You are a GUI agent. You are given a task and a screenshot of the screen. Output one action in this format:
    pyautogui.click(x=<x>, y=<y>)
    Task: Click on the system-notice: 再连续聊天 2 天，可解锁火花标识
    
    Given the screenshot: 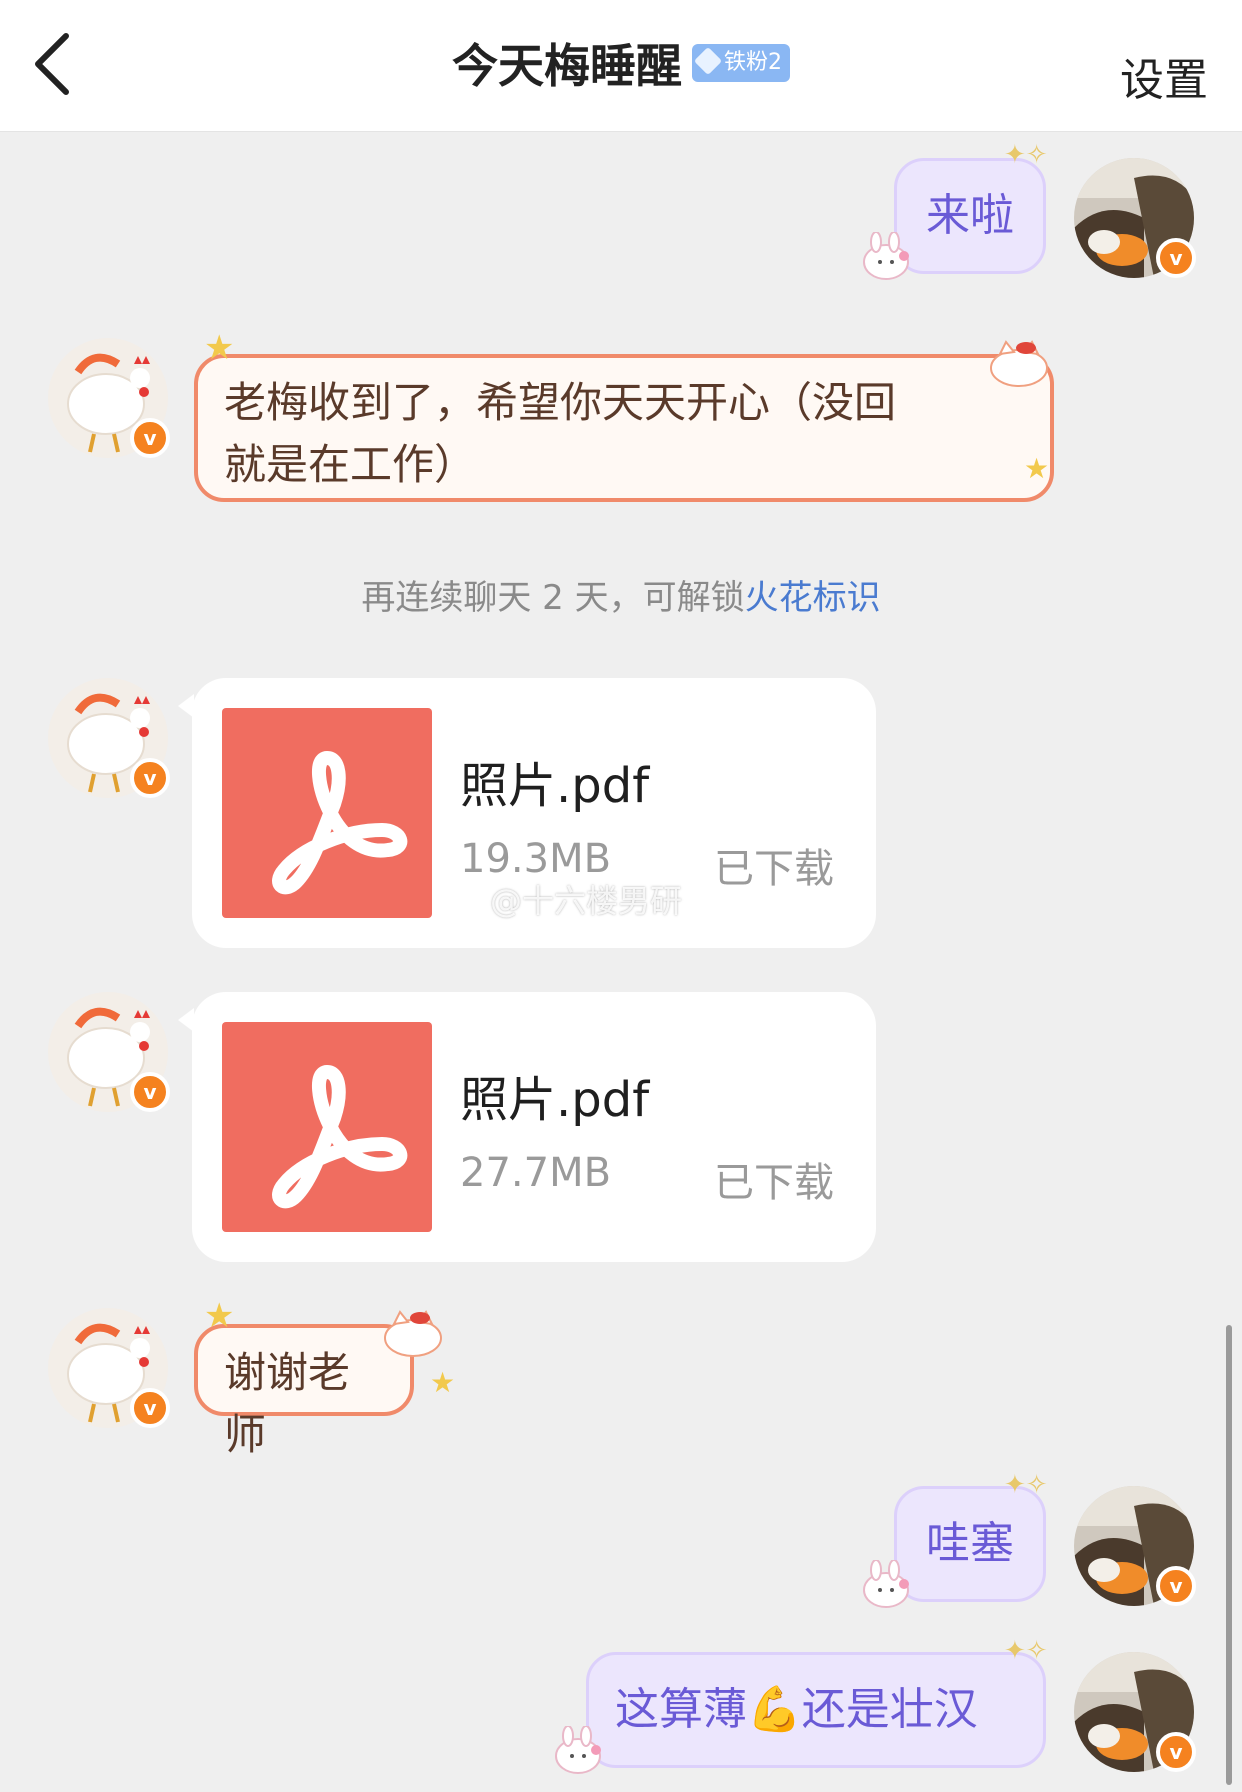 What is the action you would take?
    pyautogui.click(x=621, y=594)
    